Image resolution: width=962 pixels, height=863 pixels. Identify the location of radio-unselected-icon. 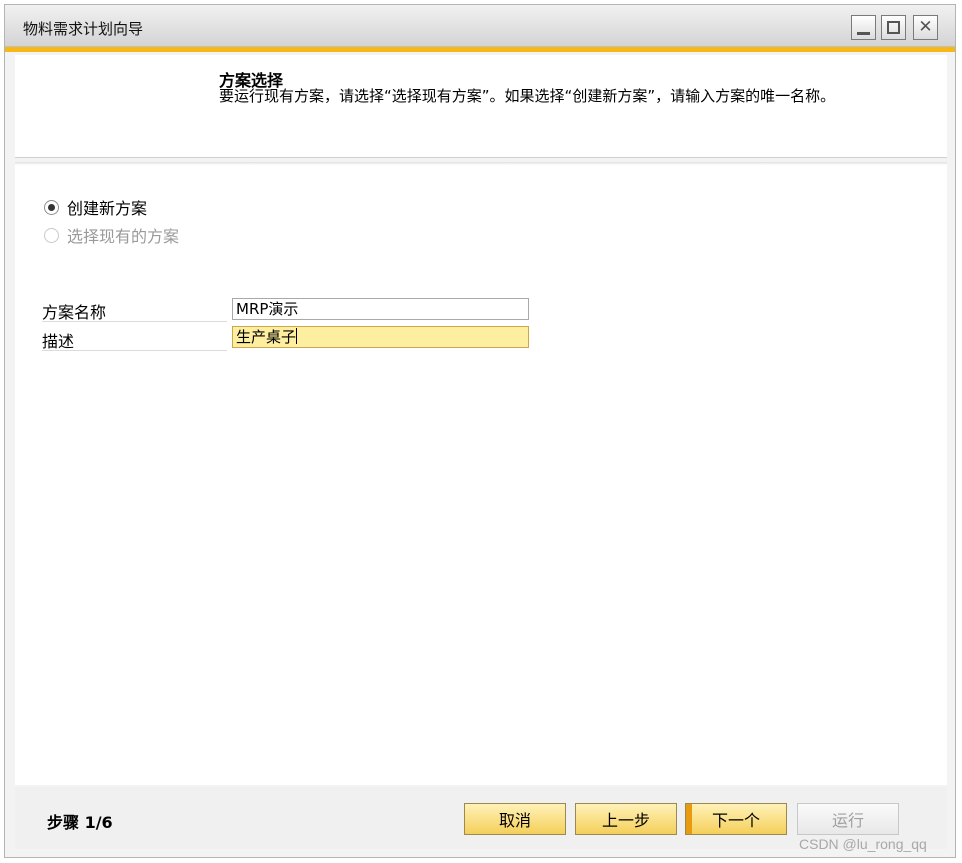
(51, 235).